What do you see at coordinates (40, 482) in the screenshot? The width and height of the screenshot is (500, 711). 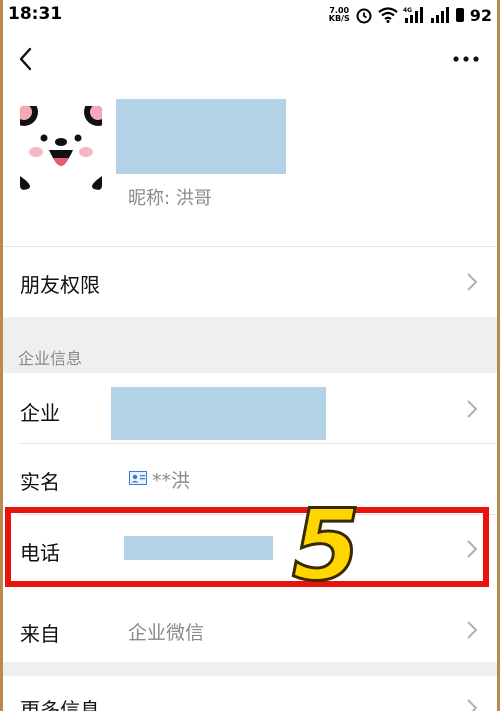 I see `realname-label: 实名` at bounding box center [40, 482].